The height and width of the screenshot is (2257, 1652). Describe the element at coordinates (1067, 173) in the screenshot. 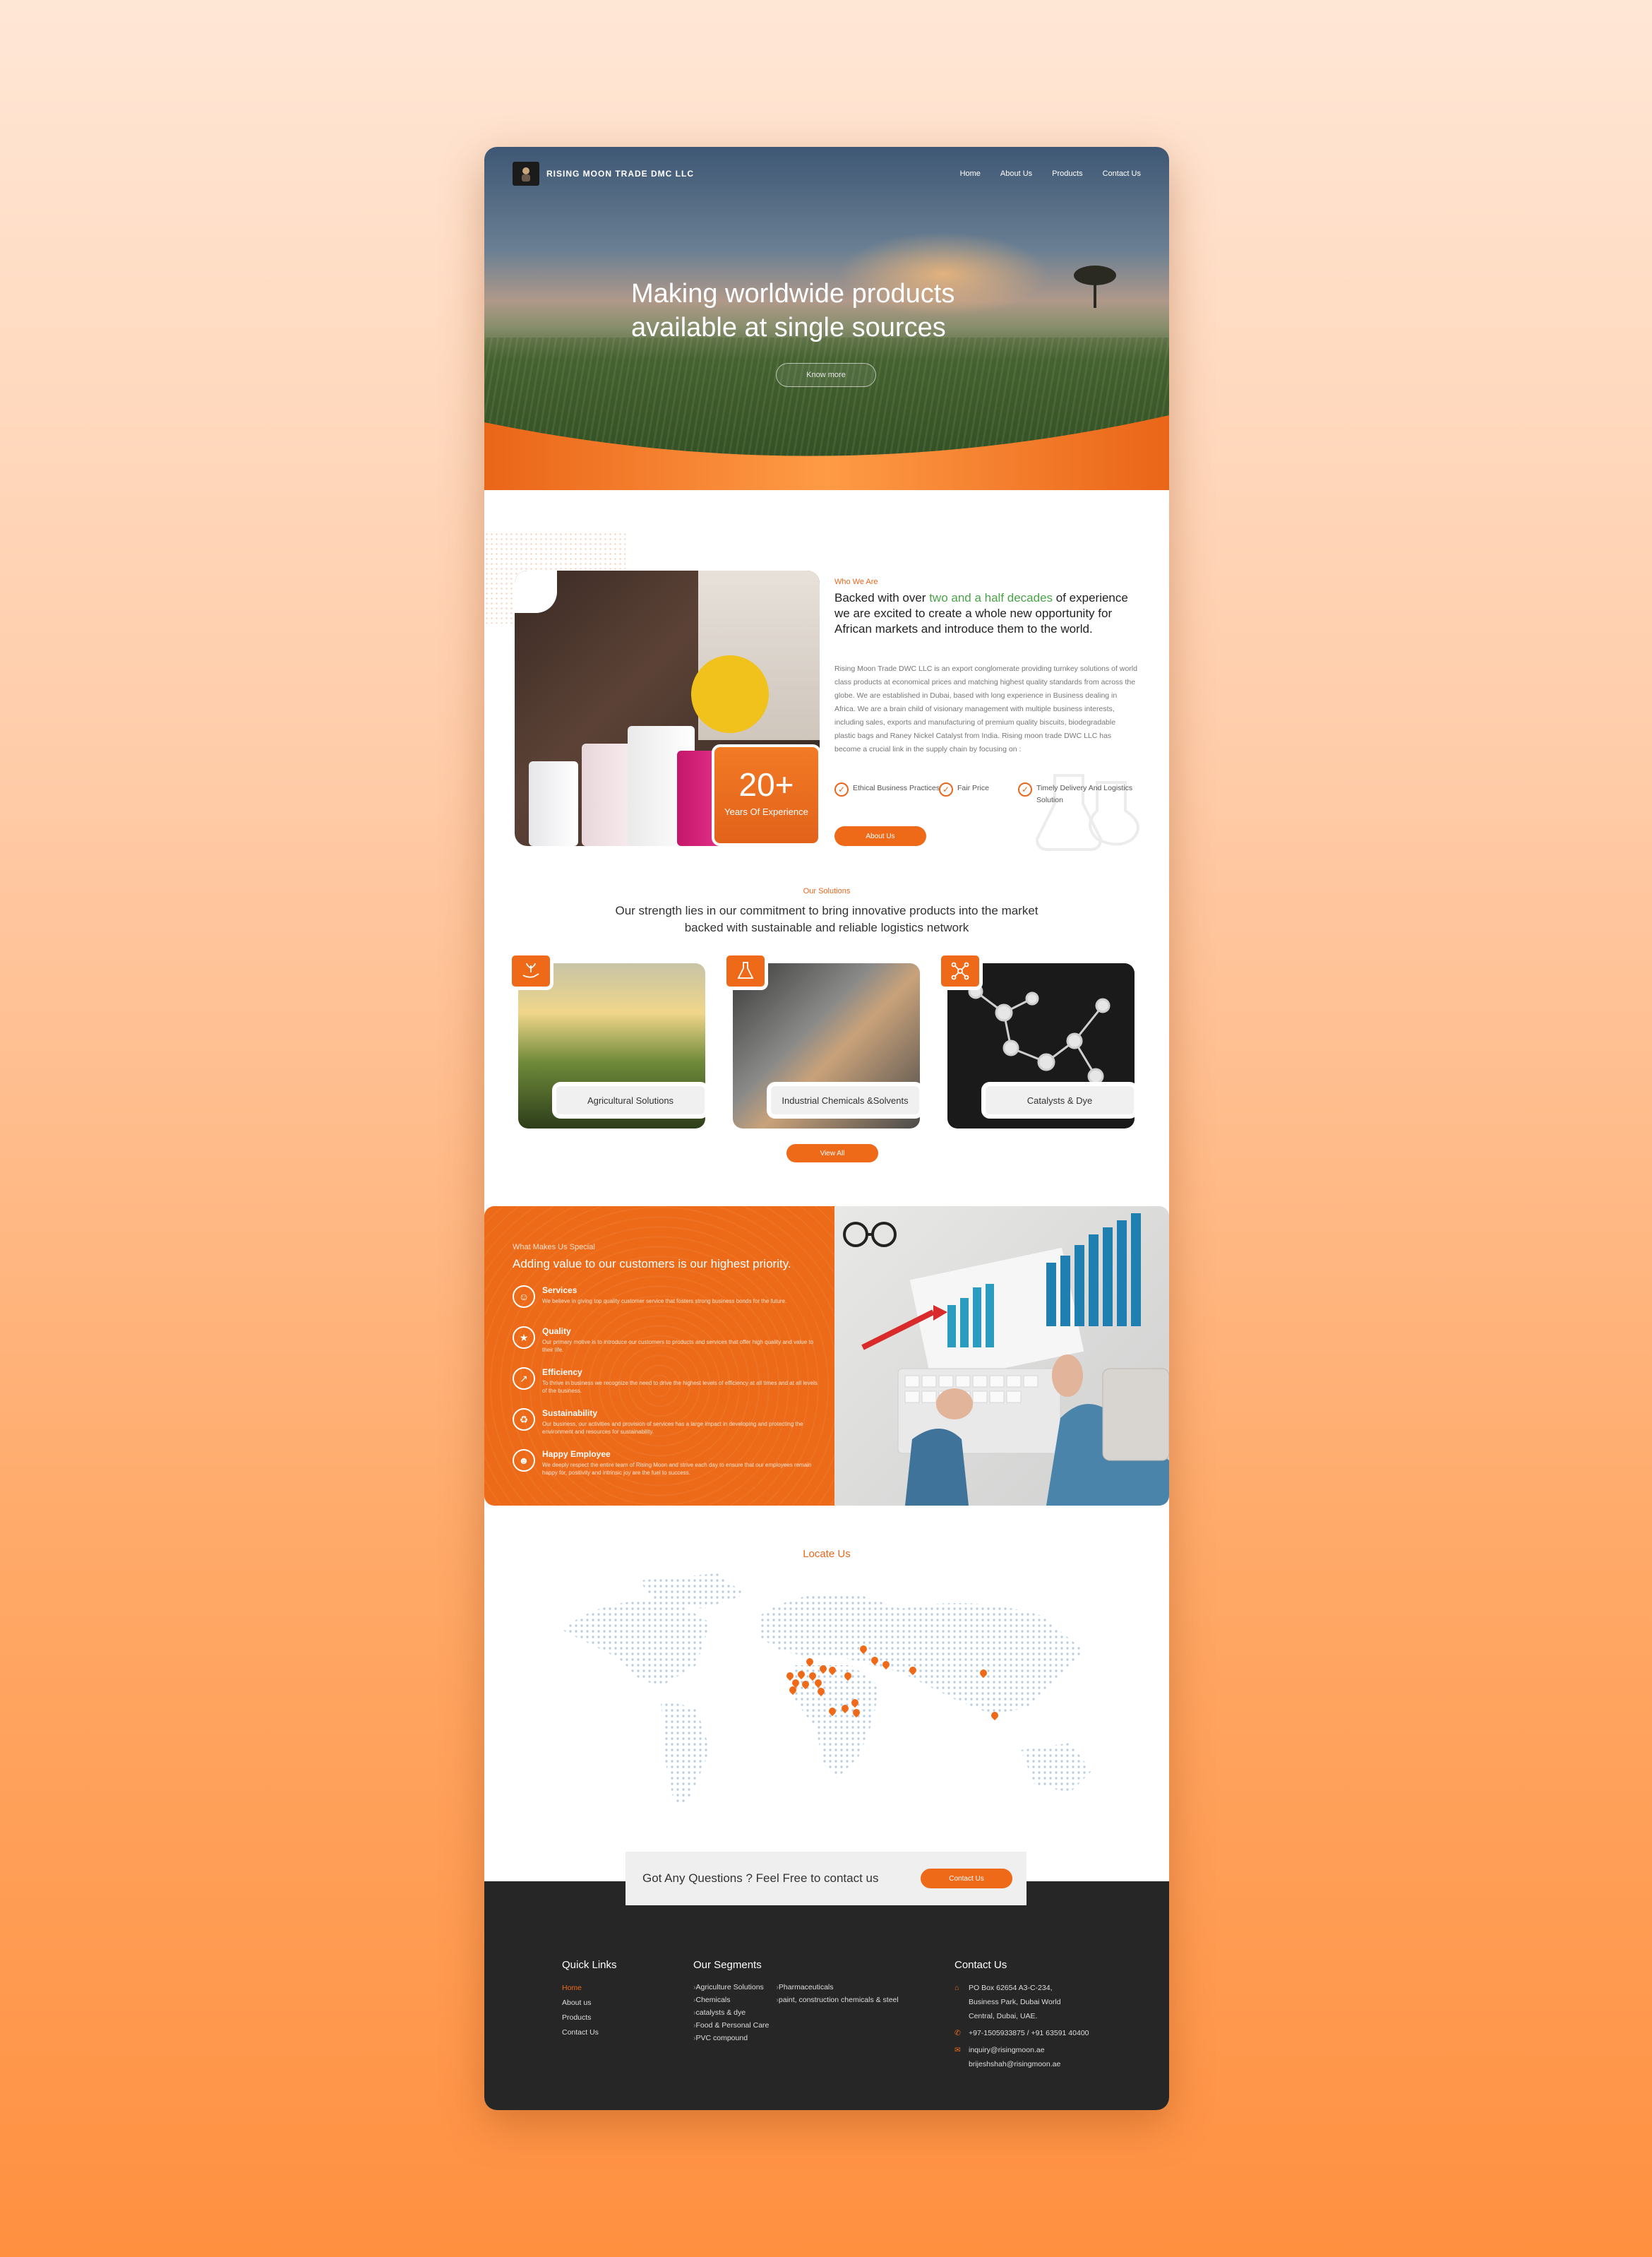

I see `nav-products: Products` at that location.